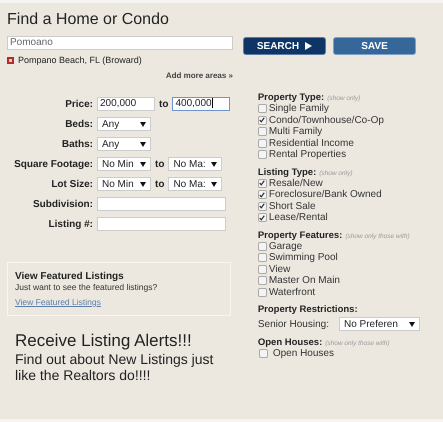 This screenshot has width=443, height=422. What do you see at coordinates (285, 246) in the screenshot?
I see `checkbox-label: Garage` at bounding box center [285, 246].